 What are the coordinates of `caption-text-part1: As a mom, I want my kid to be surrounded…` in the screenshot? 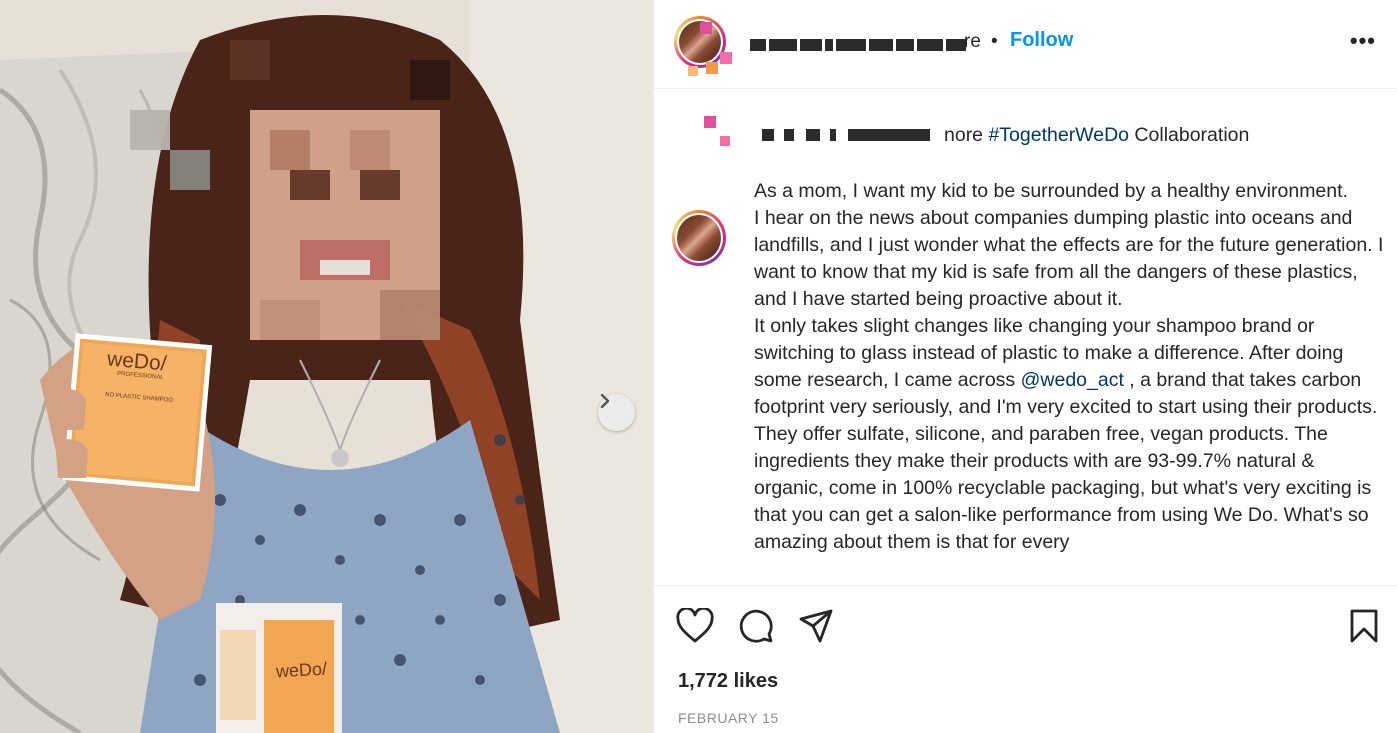 It's located at (1069, 285).